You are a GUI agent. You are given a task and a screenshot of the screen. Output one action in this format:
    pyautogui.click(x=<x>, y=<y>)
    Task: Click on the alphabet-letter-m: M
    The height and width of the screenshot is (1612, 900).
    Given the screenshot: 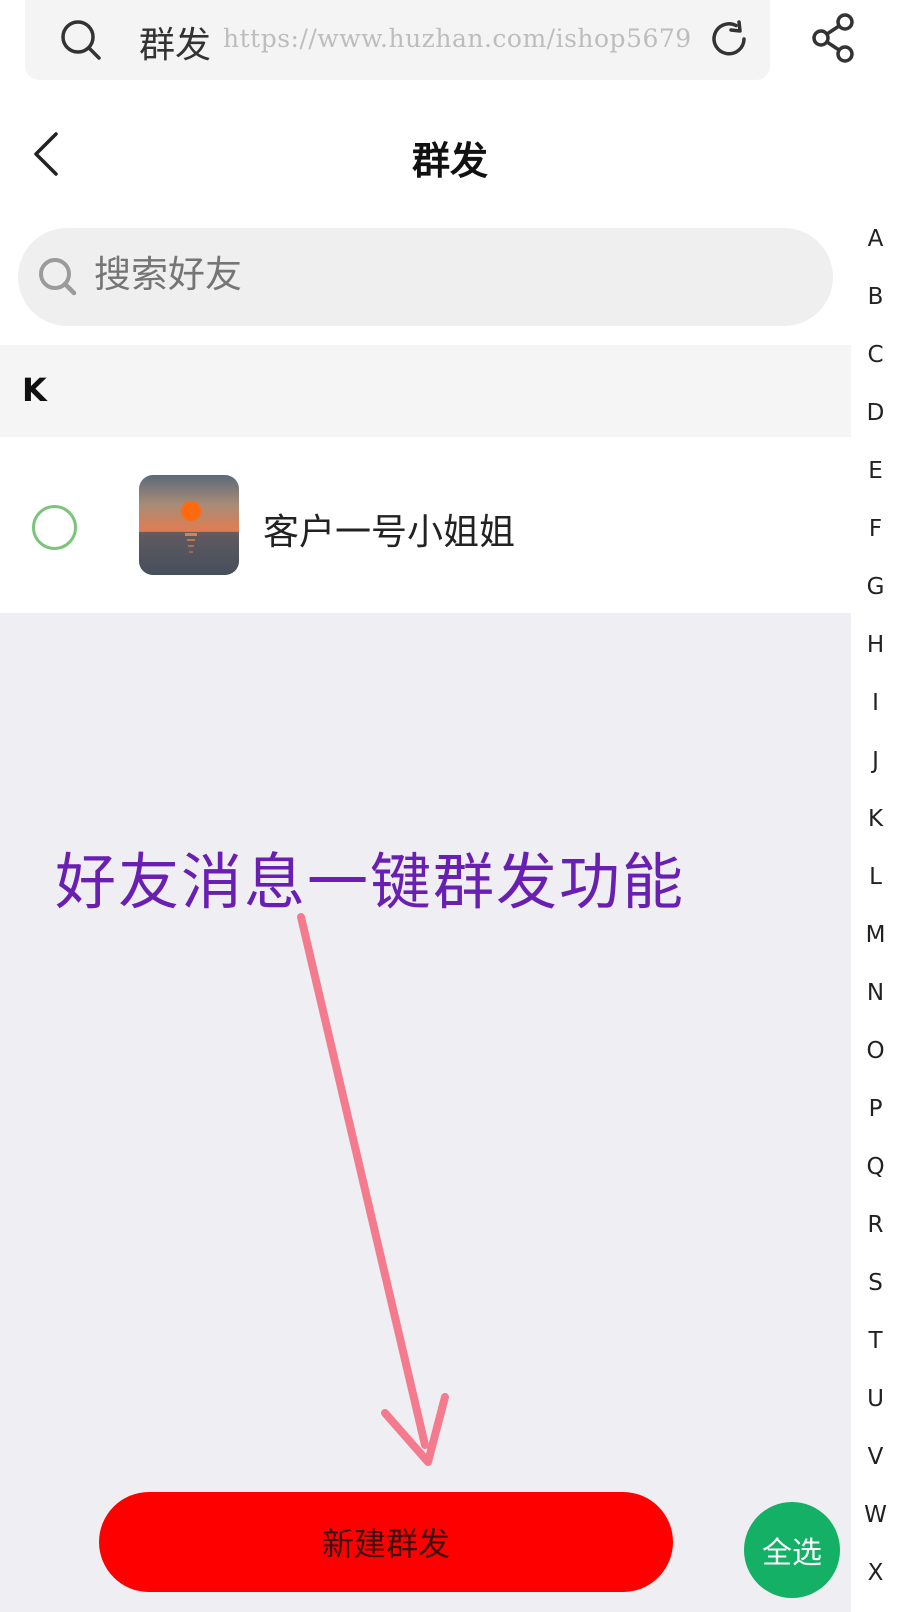 What is the action you would take?
    pyautogui.click(x=875, y=935)
    